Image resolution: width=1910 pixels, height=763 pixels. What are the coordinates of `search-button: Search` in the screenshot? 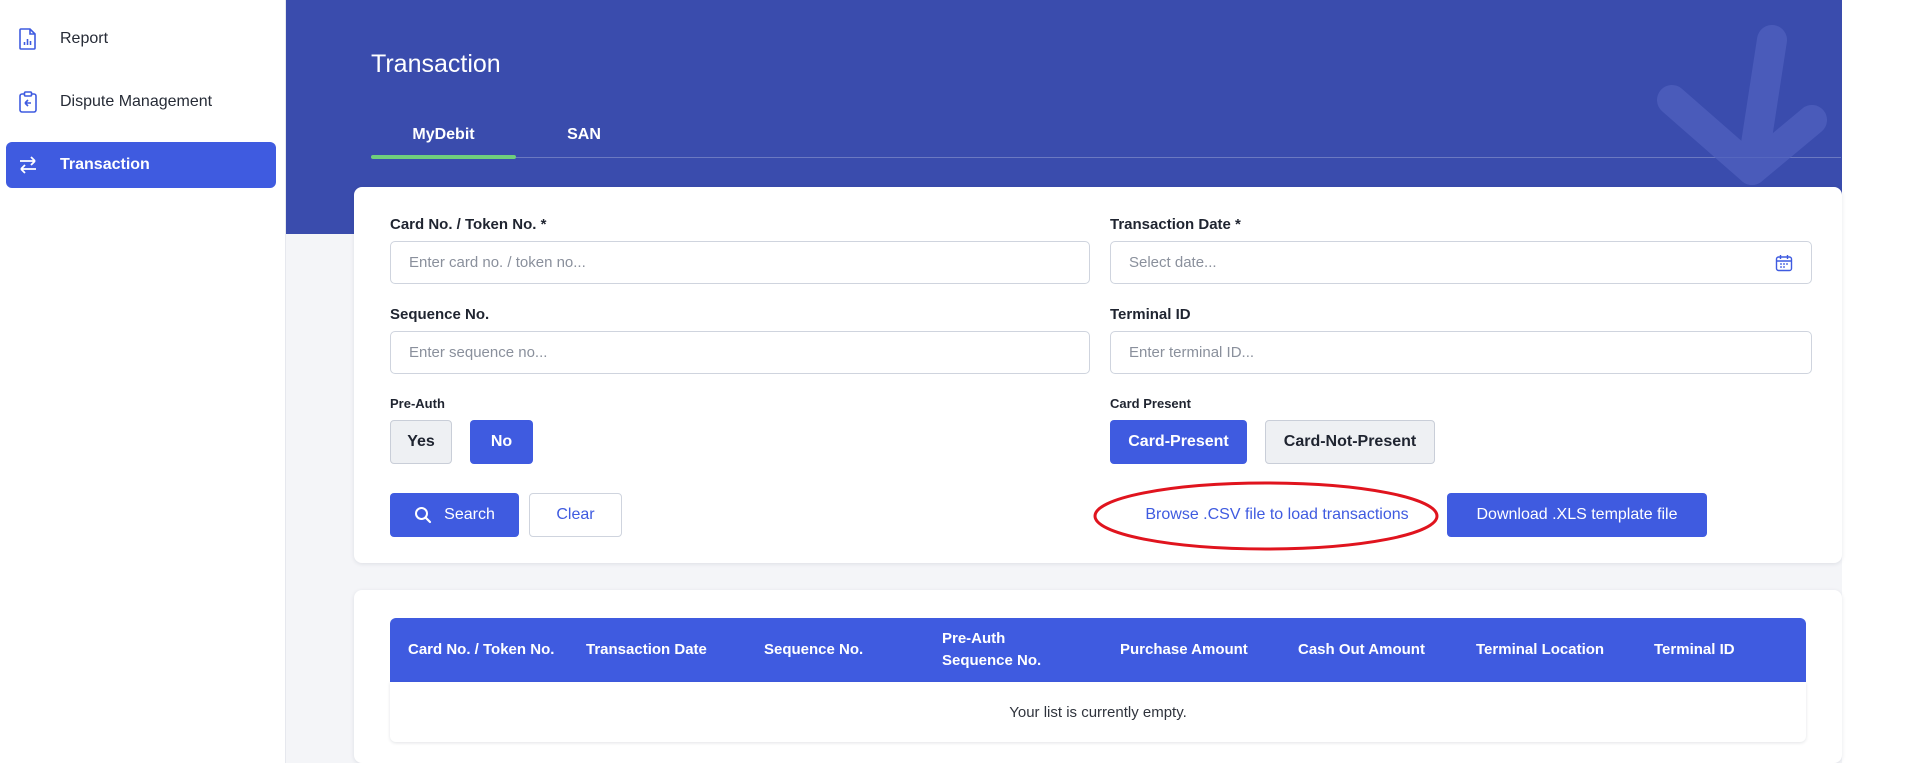 It's located at (454, 515).